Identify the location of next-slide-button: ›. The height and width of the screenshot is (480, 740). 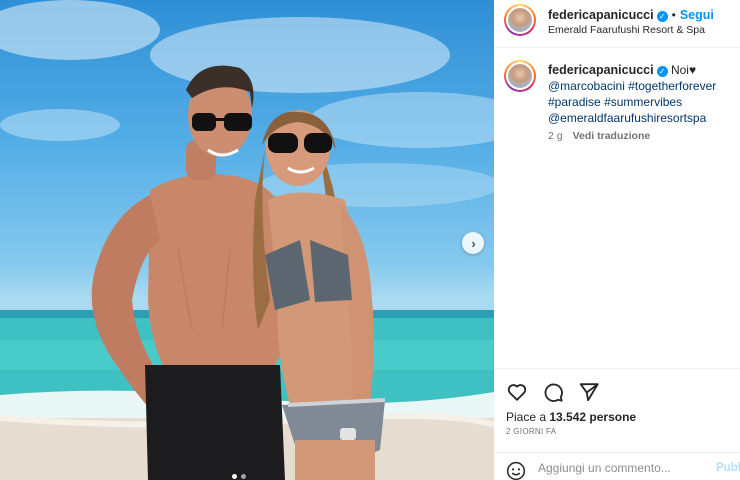
(473, 243).